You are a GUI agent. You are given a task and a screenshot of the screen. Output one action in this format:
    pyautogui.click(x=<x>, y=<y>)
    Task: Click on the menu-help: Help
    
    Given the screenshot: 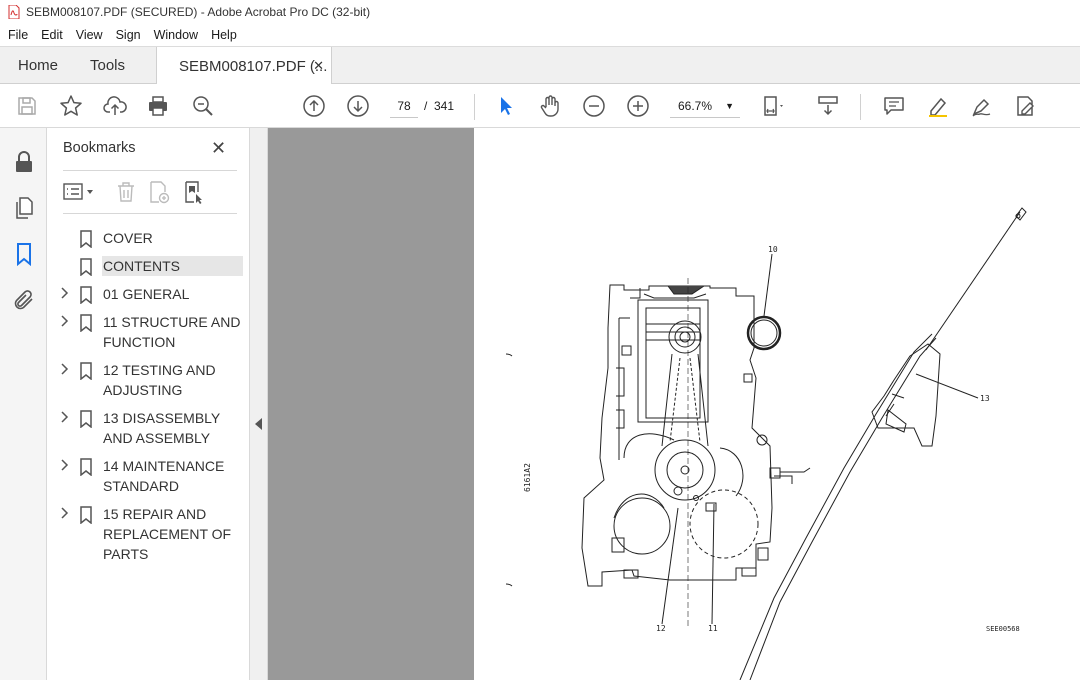 What is the action you would take?
    pyautogui.click(x=224, y=35)
    